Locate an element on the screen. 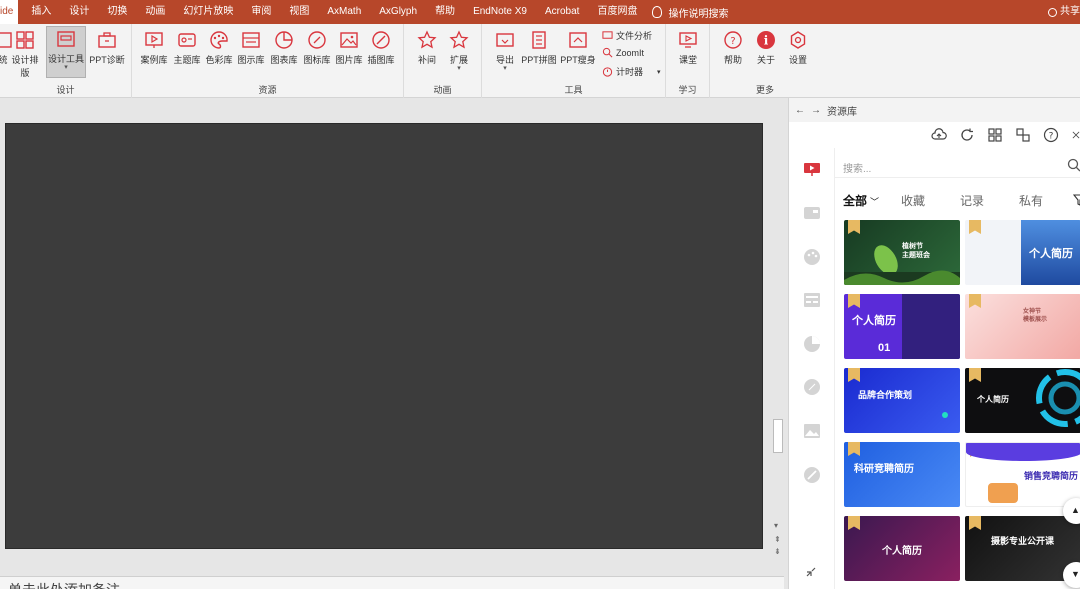 Image resolution: width=1080 pixels, height=589 pixels. icon-library-icon is located at coordinates (812, 387).